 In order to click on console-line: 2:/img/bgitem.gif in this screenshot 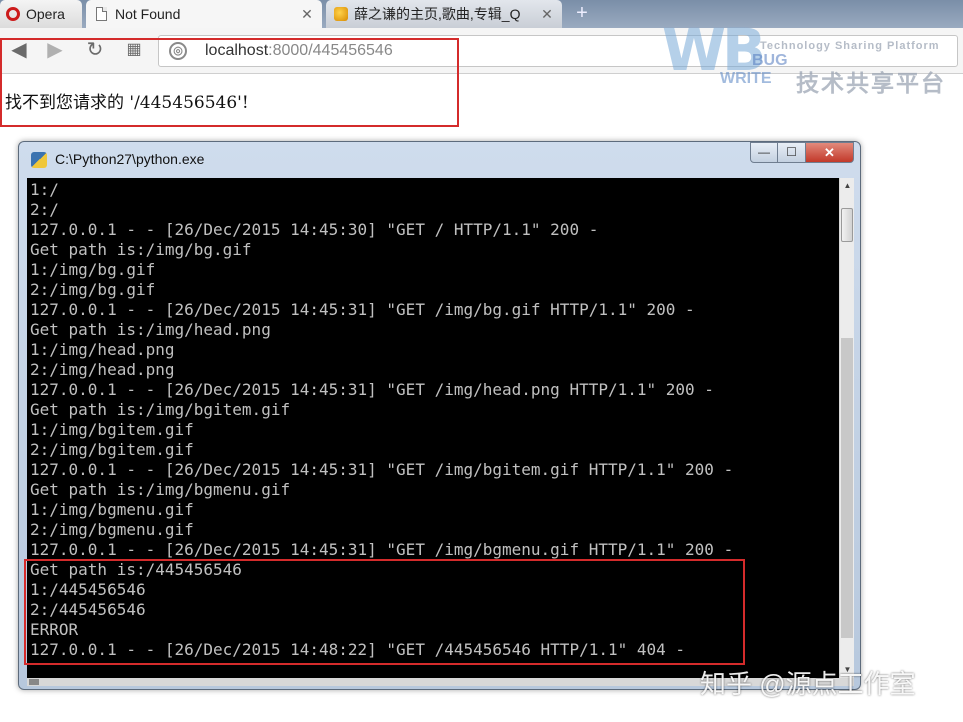, I will do `click(112, 449)`.